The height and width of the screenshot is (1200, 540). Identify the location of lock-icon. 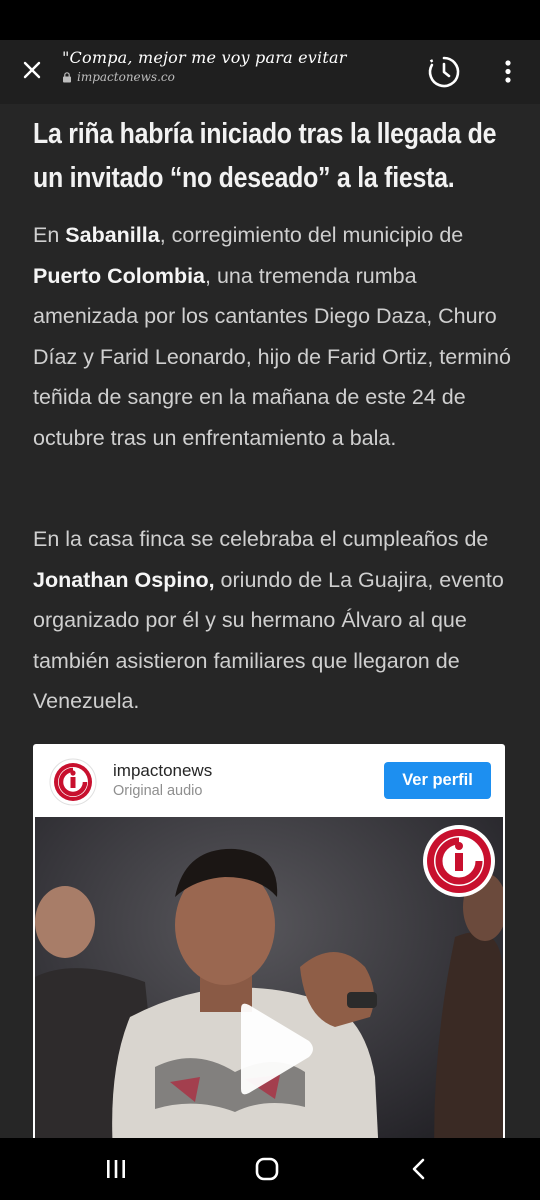
(67, 76).